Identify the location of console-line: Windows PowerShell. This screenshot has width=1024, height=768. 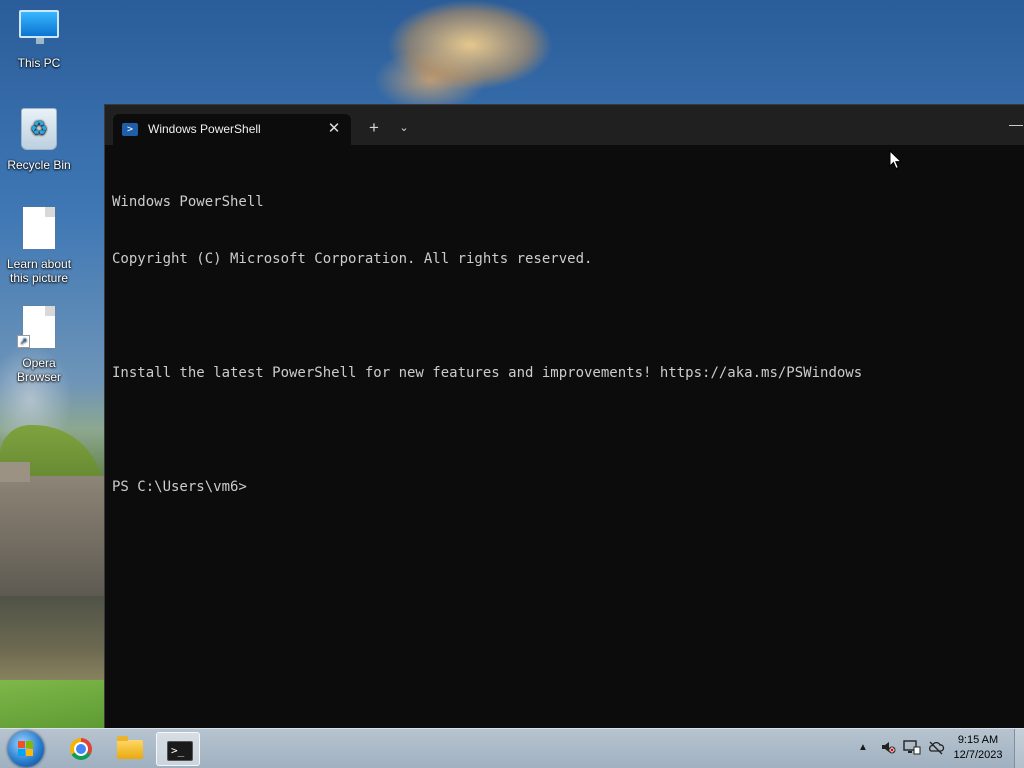
(188, 202).